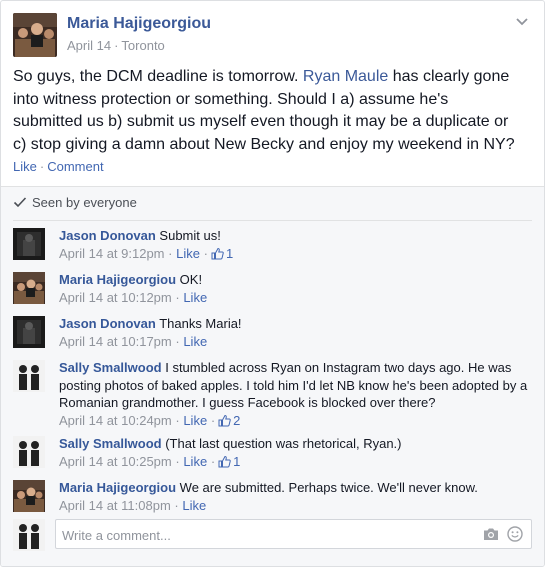 Image resolution: width=545 pixels, height=567 pixels. I want to click on comment-button: Comment, so click(75, 166).